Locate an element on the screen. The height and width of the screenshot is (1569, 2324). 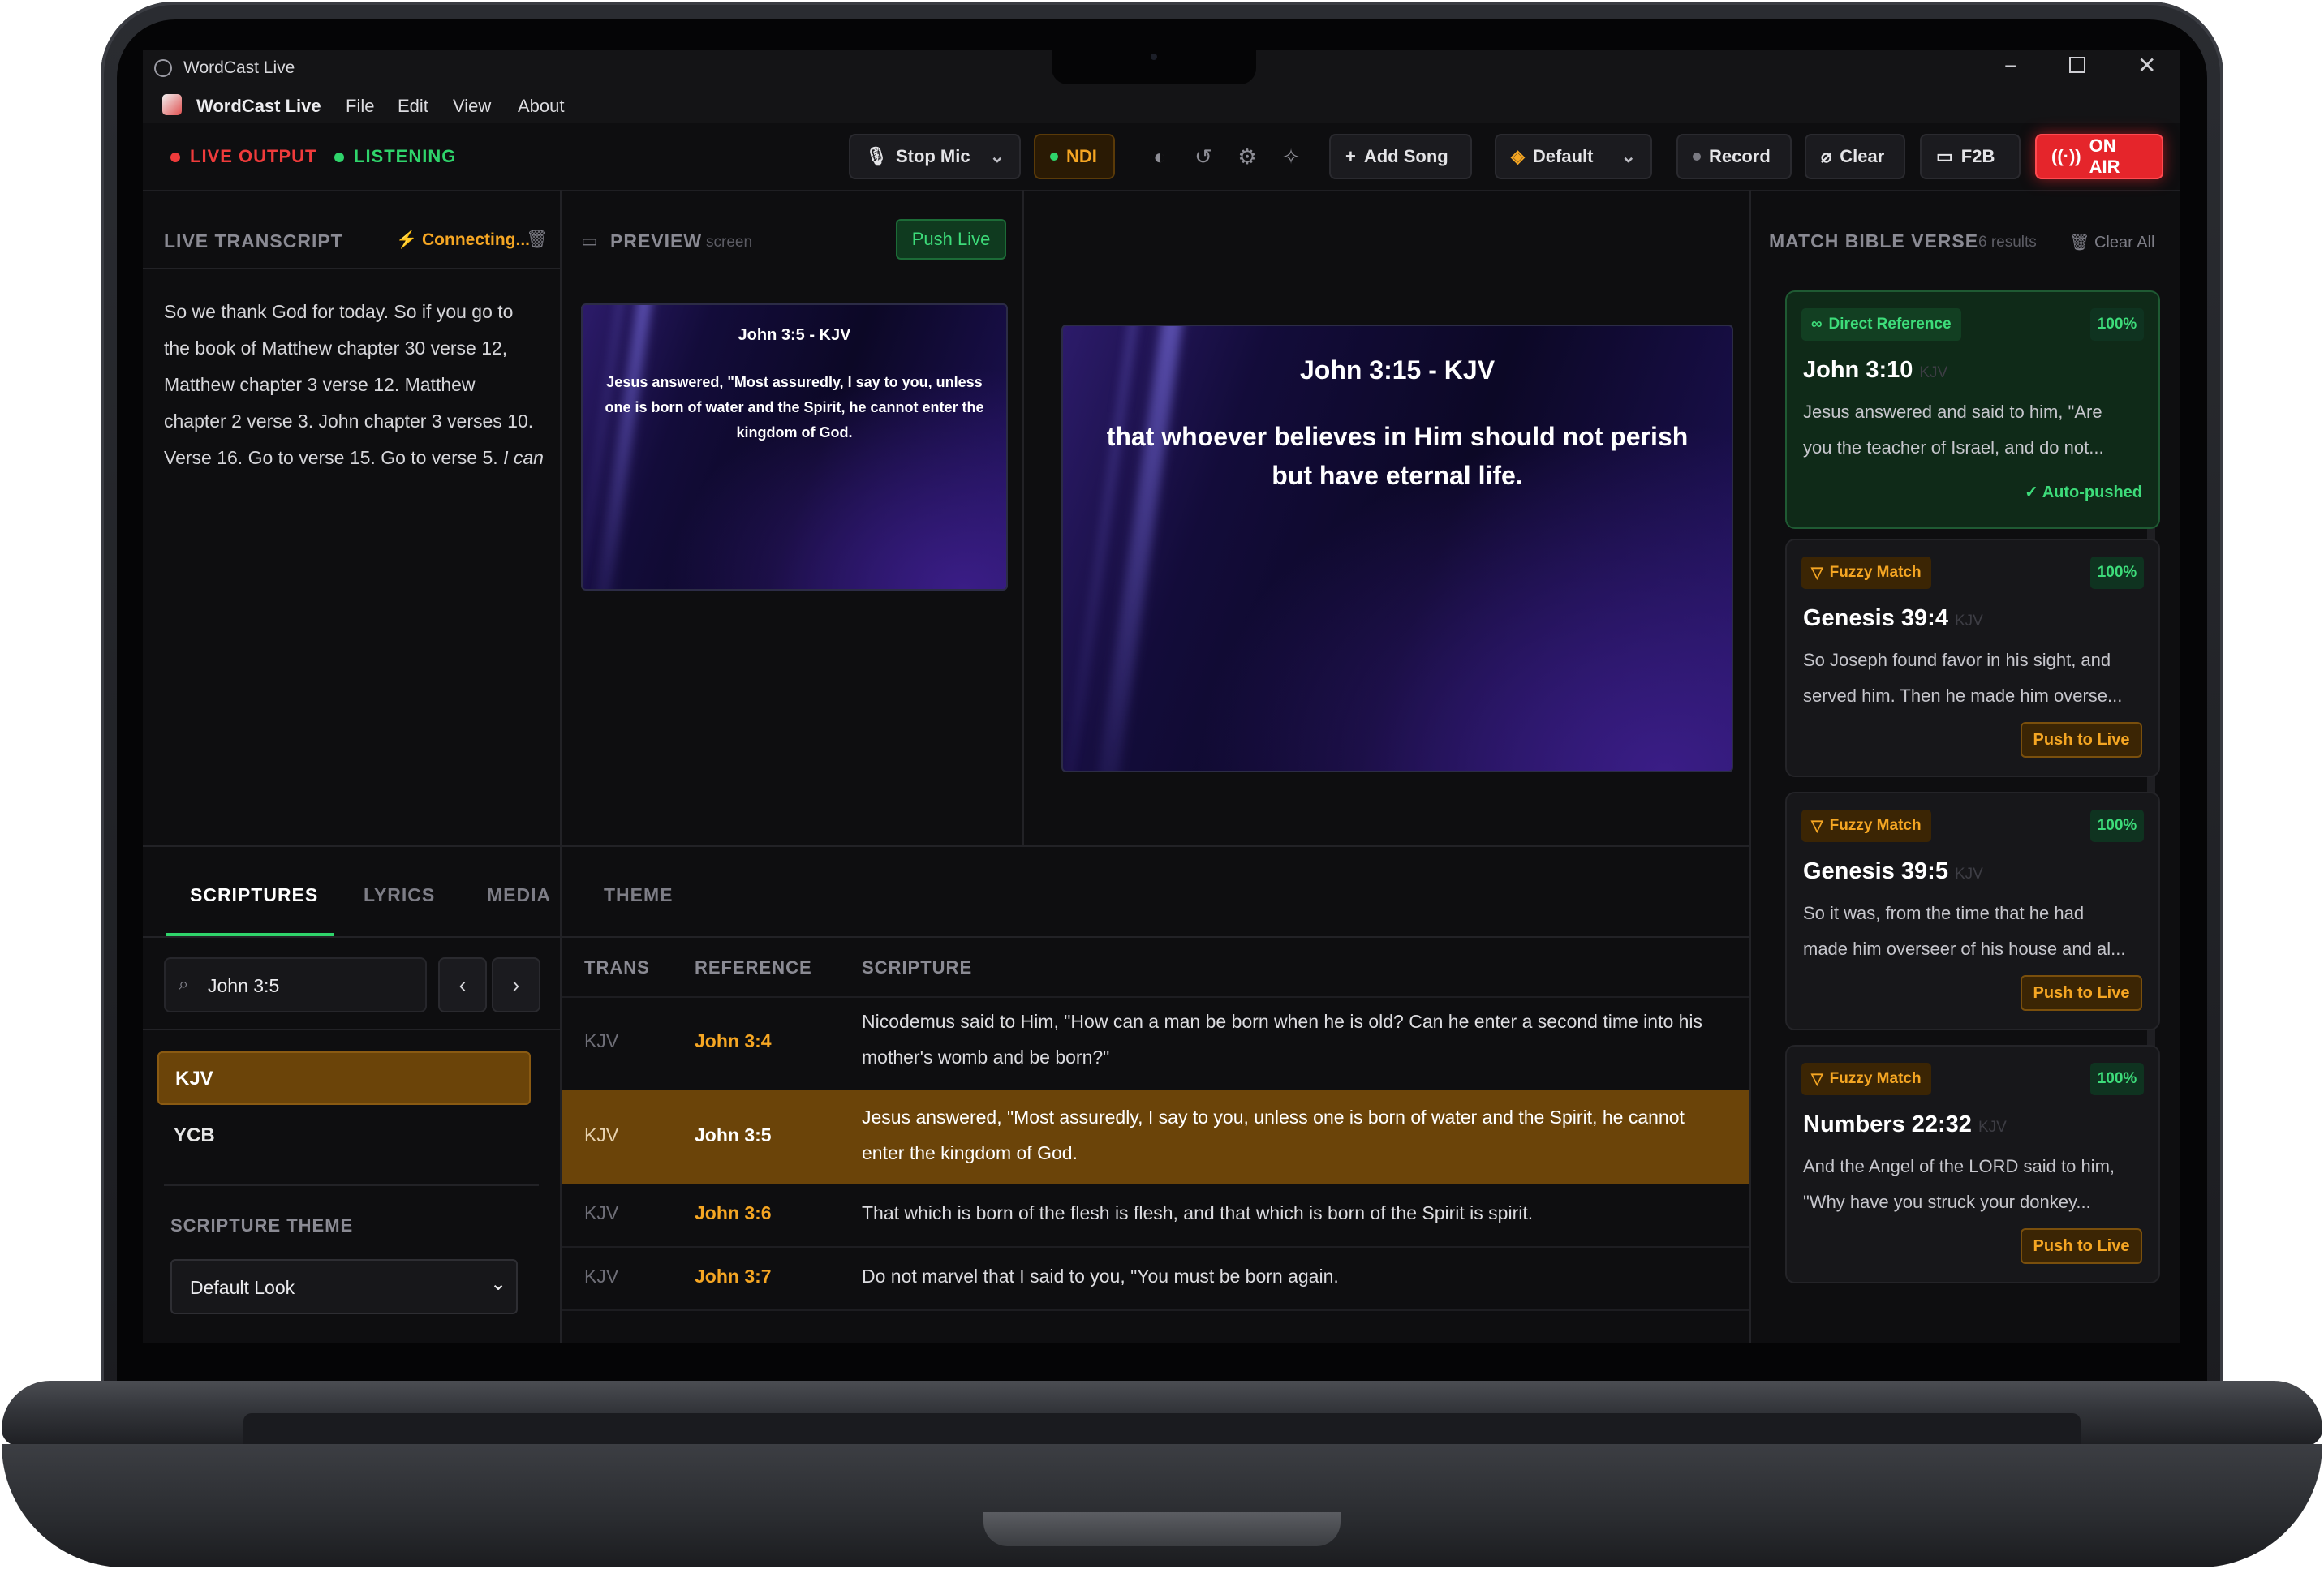
row-reference: John 3:5 is located at coordinates (733, 1135).